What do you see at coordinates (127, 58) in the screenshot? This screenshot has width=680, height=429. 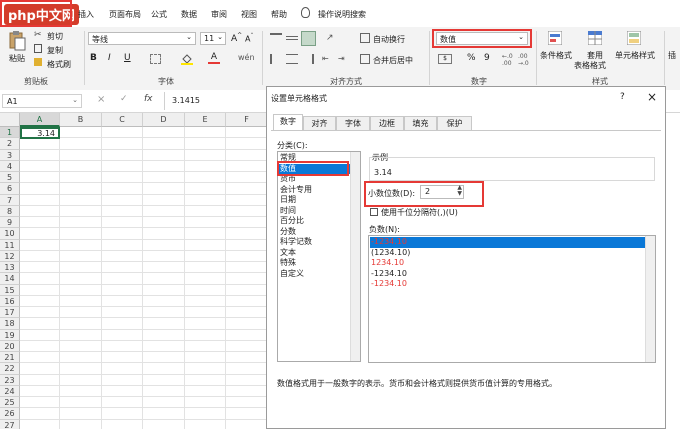 I see `underline-button: U` at bounding box center [127, 58].